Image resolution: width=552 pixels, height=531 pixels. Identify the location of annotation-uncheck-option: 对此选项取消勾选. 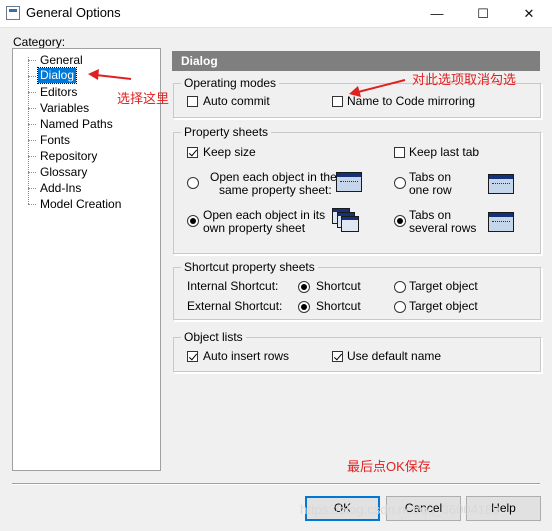
(464, 79).